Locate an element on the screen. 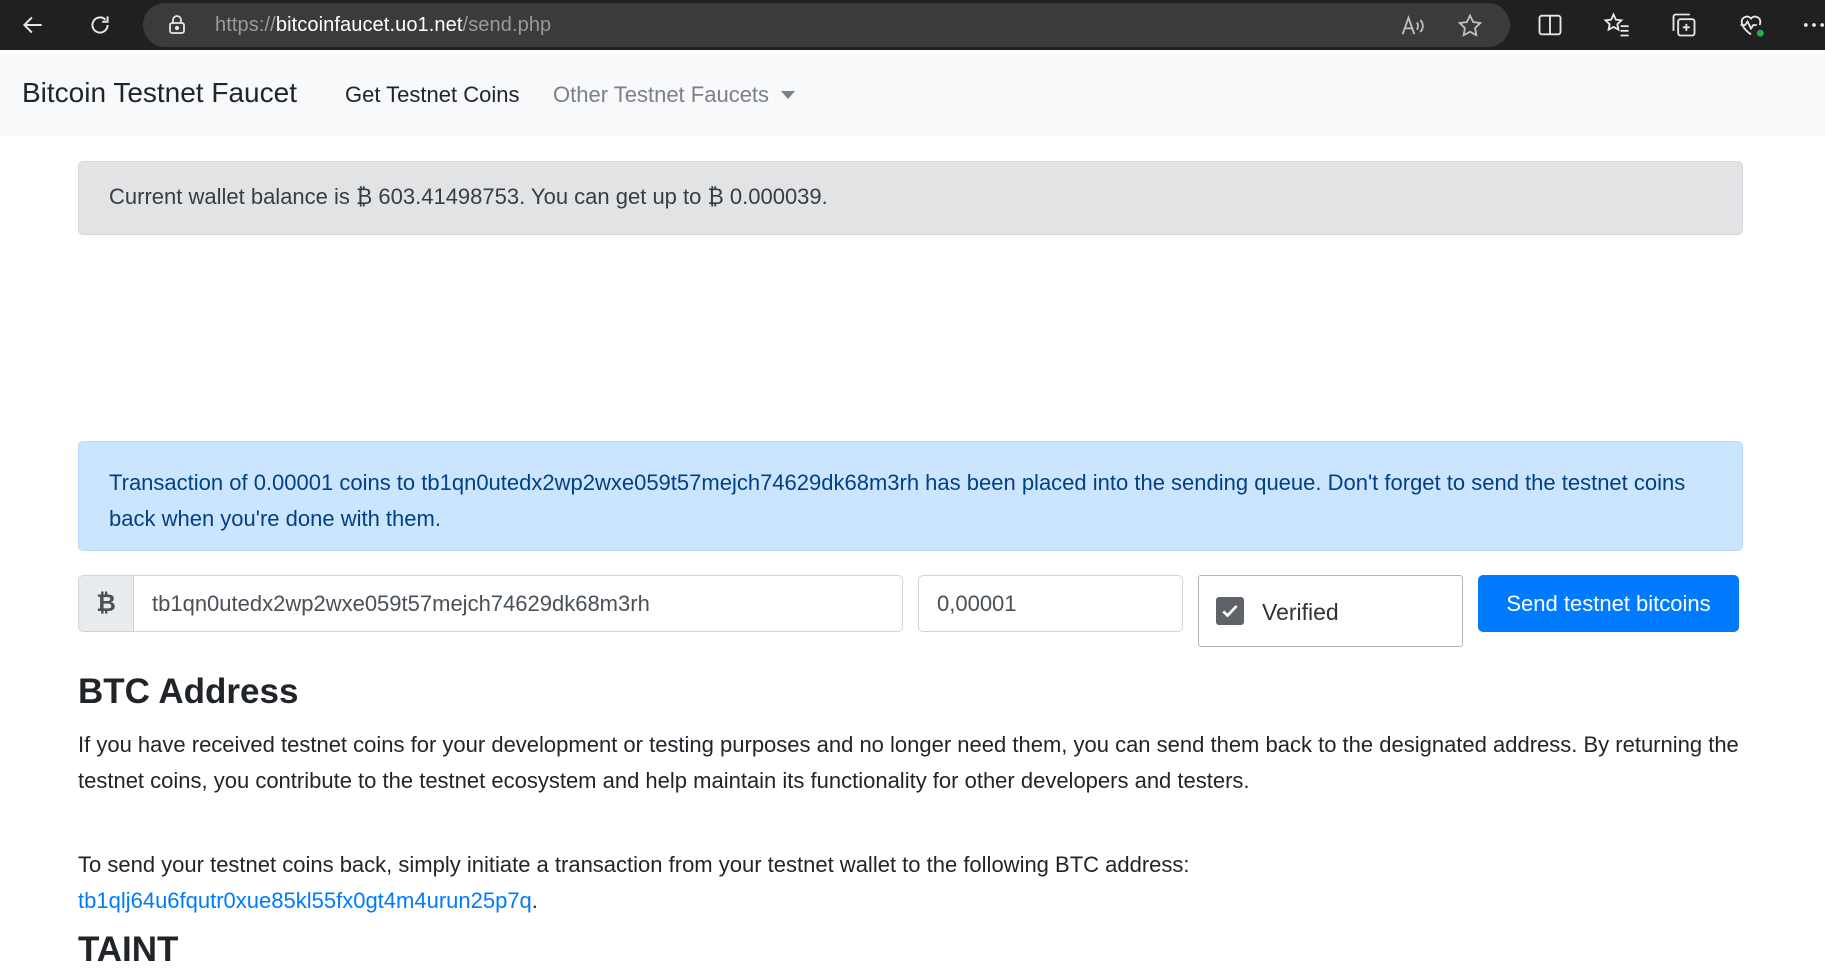 This screenshot has height=970, width=1825. bitcoin-symbol-prefix: ₿ is located at coordinates (106, 603).